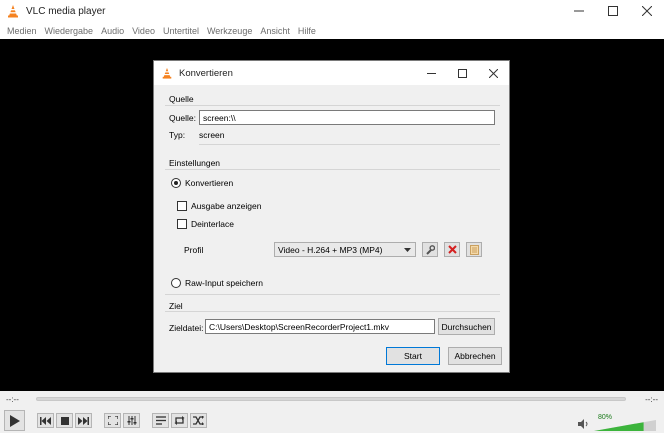  I want to click on edit-profile-button, so click(430, 249).